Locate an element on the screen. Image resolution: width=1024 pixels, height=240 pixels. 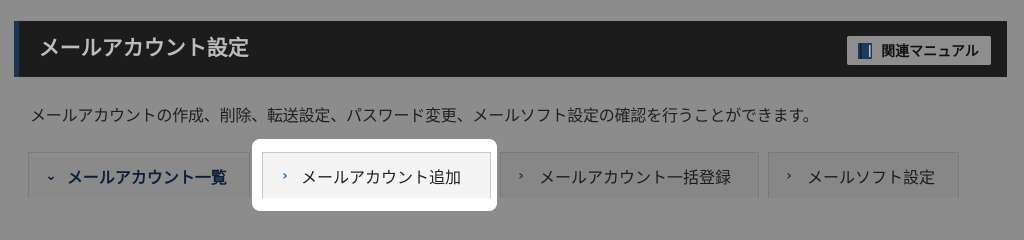
tab-label: メールアカウント追加 is located at coordinates (381, 177).